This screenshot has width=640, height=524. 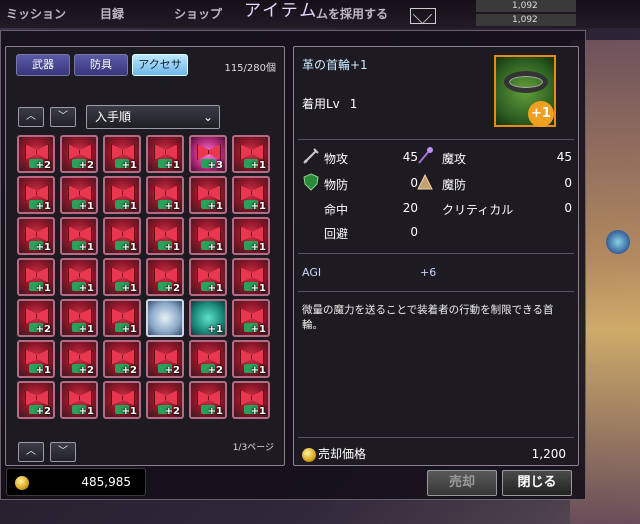 I want to click on page-up-button: ︿, so click(x=31, y=452).